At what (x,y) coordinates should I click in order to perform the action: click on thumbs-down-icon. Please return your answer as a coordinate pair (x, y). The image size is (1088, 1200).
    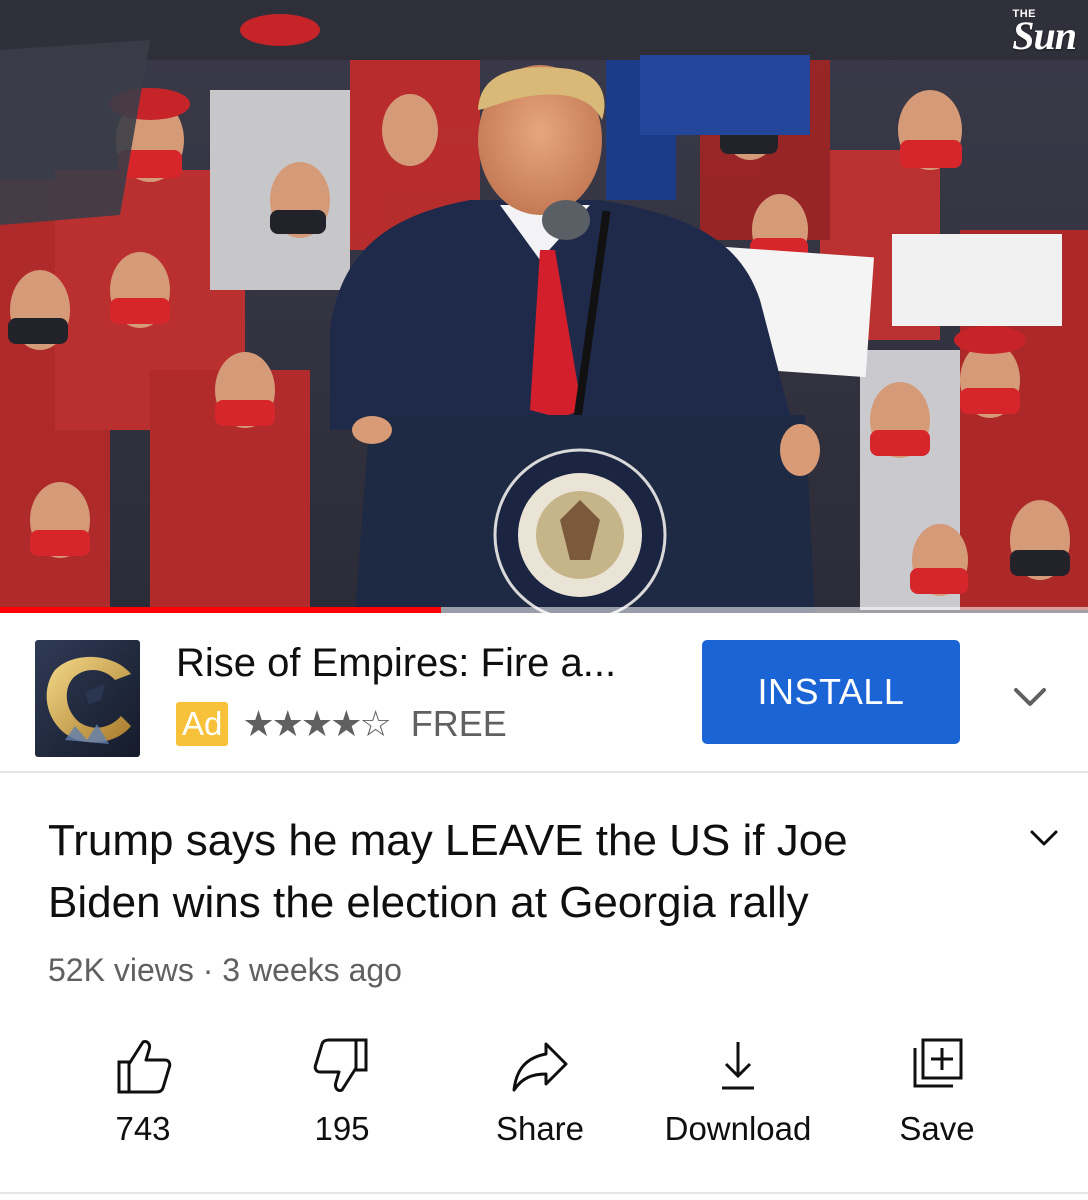
    Looking at the image, I should click on (340, 1065).